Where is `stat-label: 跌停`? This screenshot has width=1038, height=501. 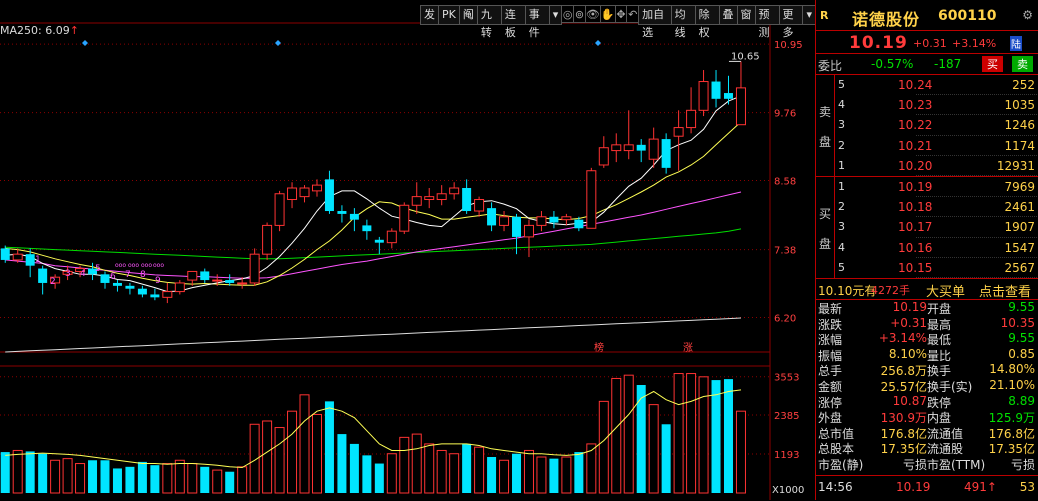 stat-label: 跌停 is located at coordinates (939, 402).